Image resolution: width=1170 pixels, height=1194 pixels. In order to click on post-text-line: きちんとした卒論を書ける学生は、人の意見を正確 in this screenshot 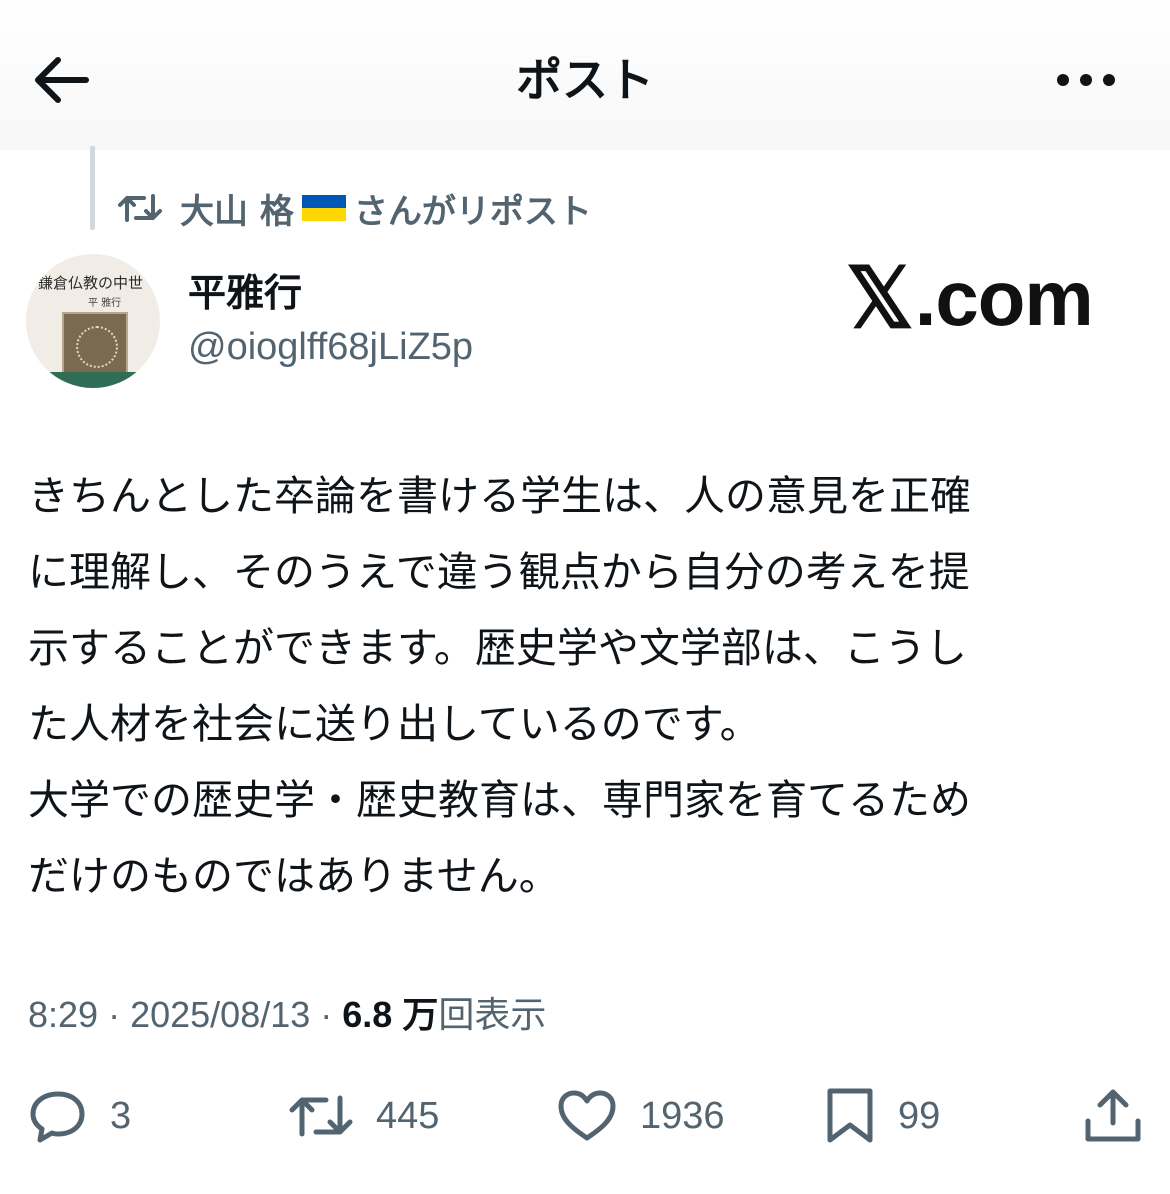, I will do `click(499, 496)`.